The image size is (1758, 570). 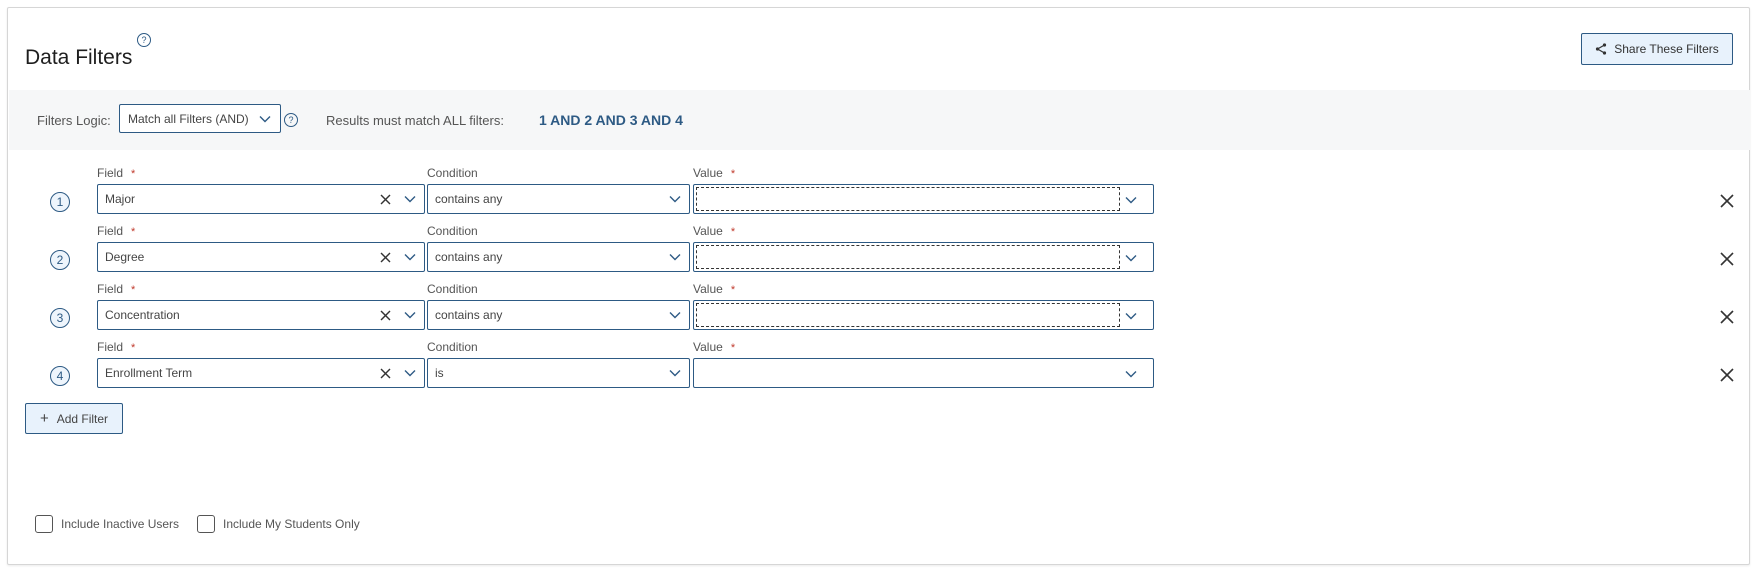 What do you see at coordinates (44, 524) in the screenshot?
I see `include-inactive-checkbox` at bounding box center [44, 524].